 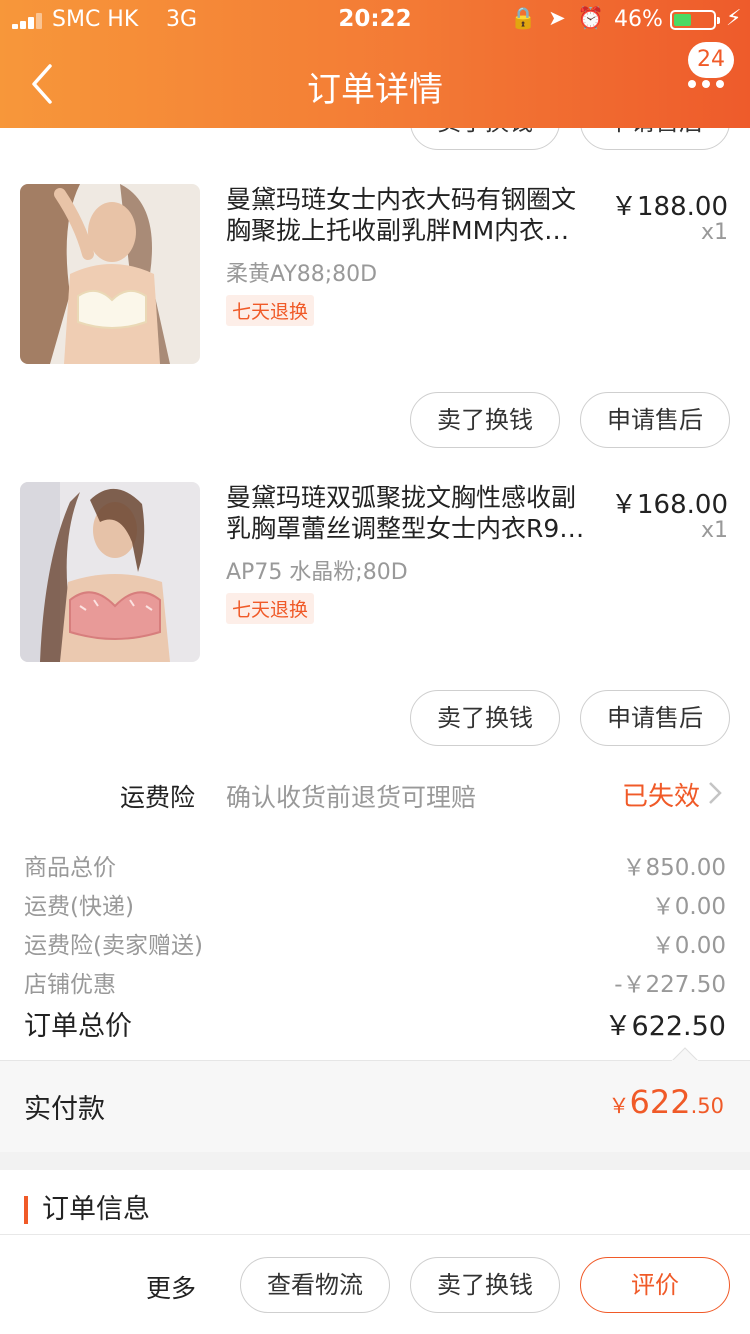 I want to click on view-logistics-button: 查看物流, so click(x=315, y=1285).